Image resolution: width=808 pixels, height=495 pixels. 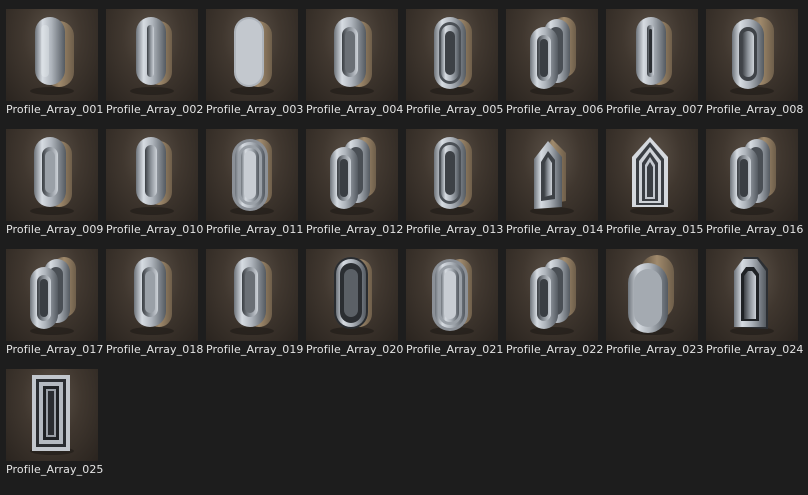 What do you see at coordinates (255, 109) in the screenshot?
I see `asset-name: Profile_Array_003` at bounding box center [255, 109].